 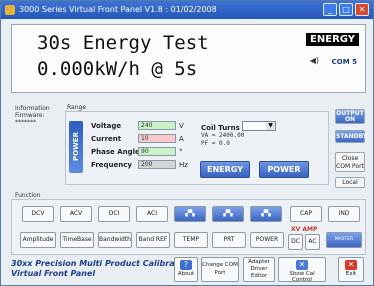 What do you see at coordinates (284, 169) in the screenshot?
I see `power-button: POWER` at bounding box center [284, 169].